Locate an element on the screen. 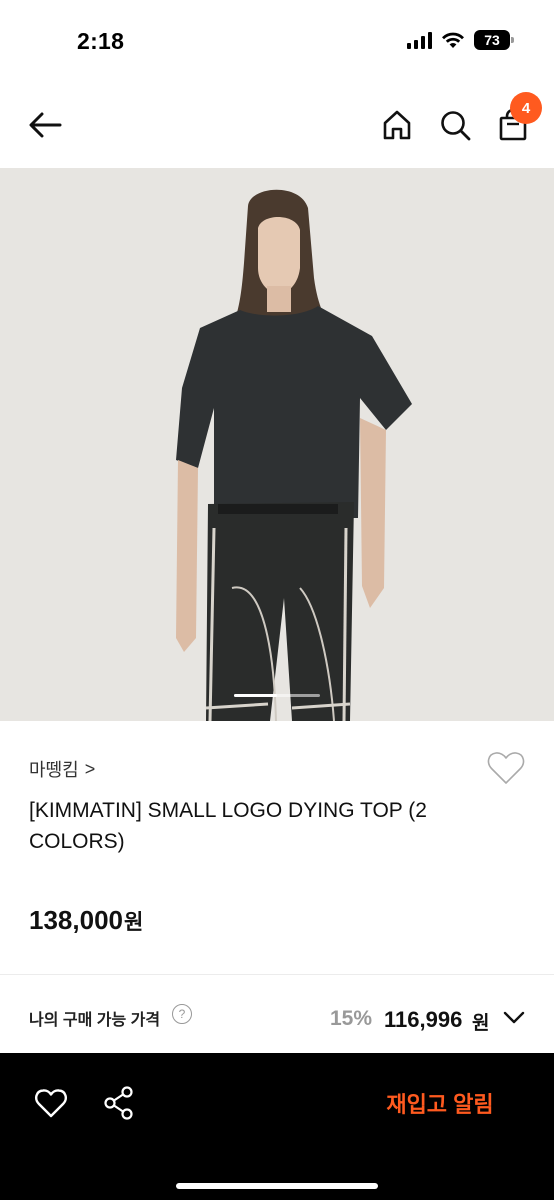 Image resolution: width=554 pixels, height=1200 pixels. my-price-label: 나의 구매 가능 가격 is located at coordinates (95, 1020).